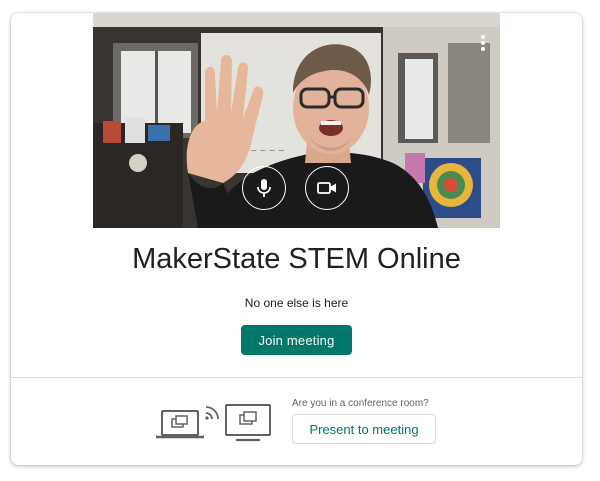 Image resolution: width=600 pixels, height=481 pixels. I want to click on microphone-toggle-button, so click(264, 188).